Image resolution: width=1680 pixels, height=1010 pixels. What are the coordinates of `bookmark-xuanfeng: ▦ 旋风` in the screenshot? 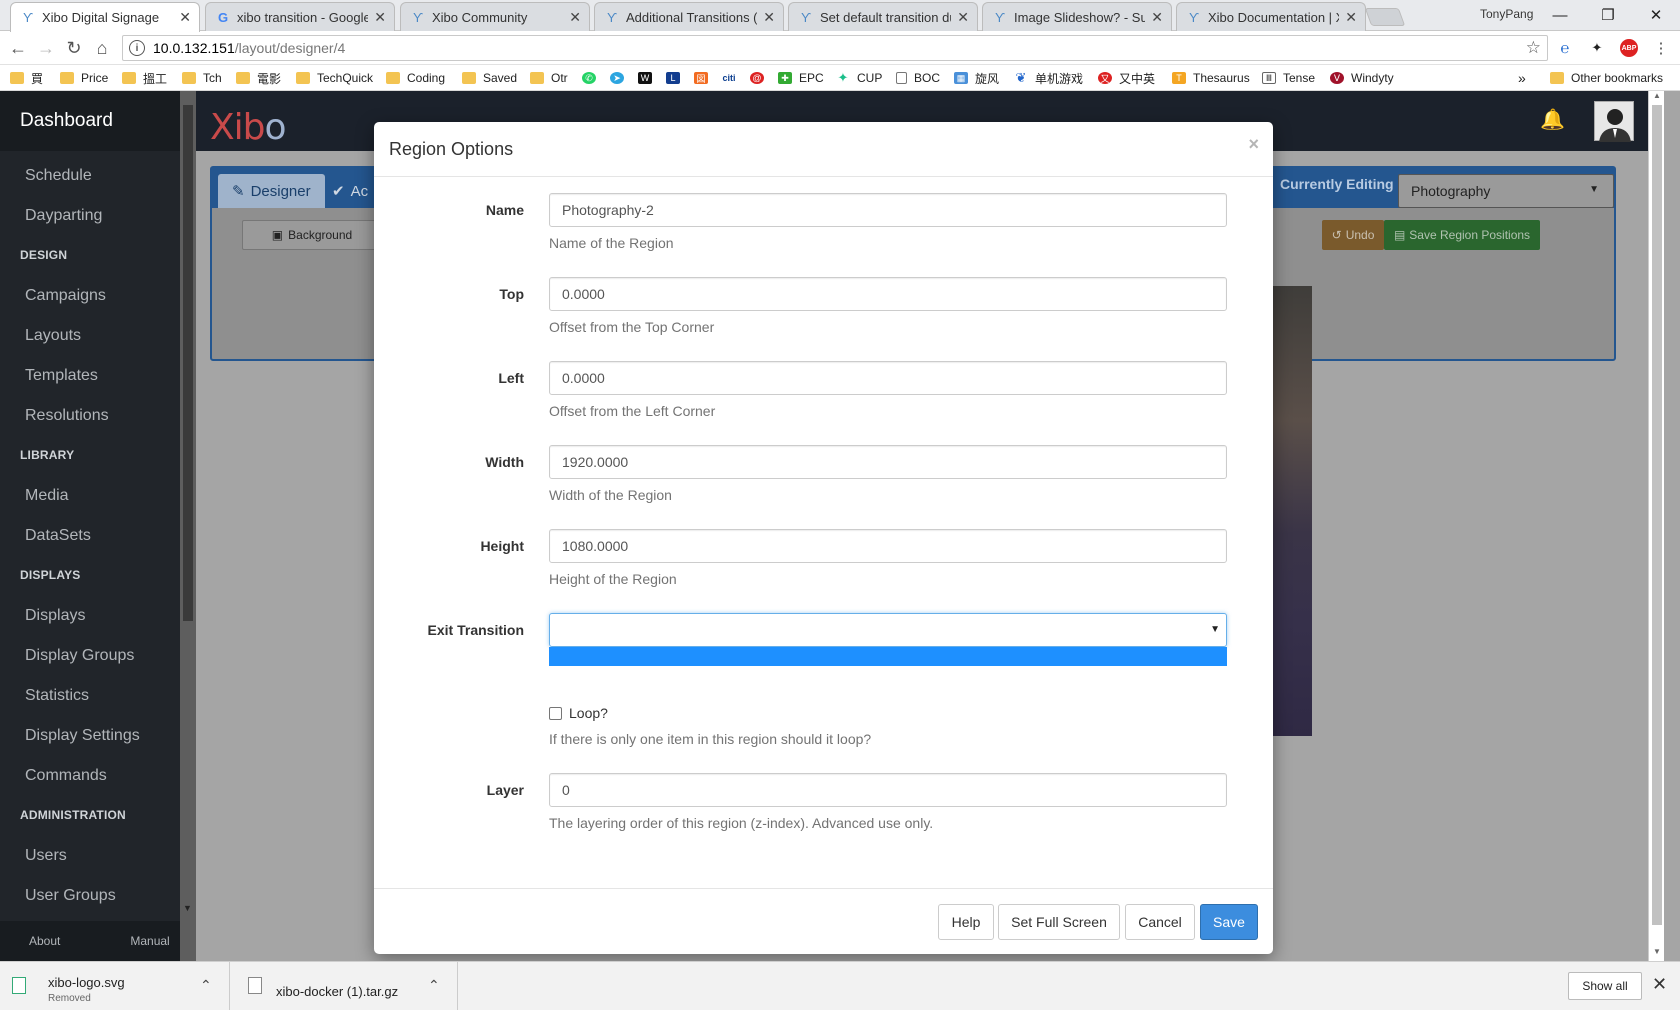 It's located at (976, 78).